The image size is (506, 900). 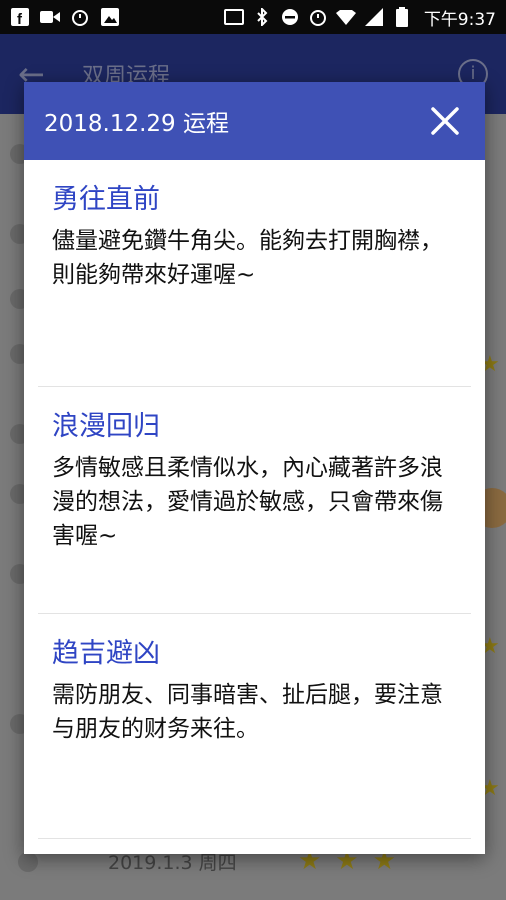 I want to click on close-icon, so click(x=445, y=121).